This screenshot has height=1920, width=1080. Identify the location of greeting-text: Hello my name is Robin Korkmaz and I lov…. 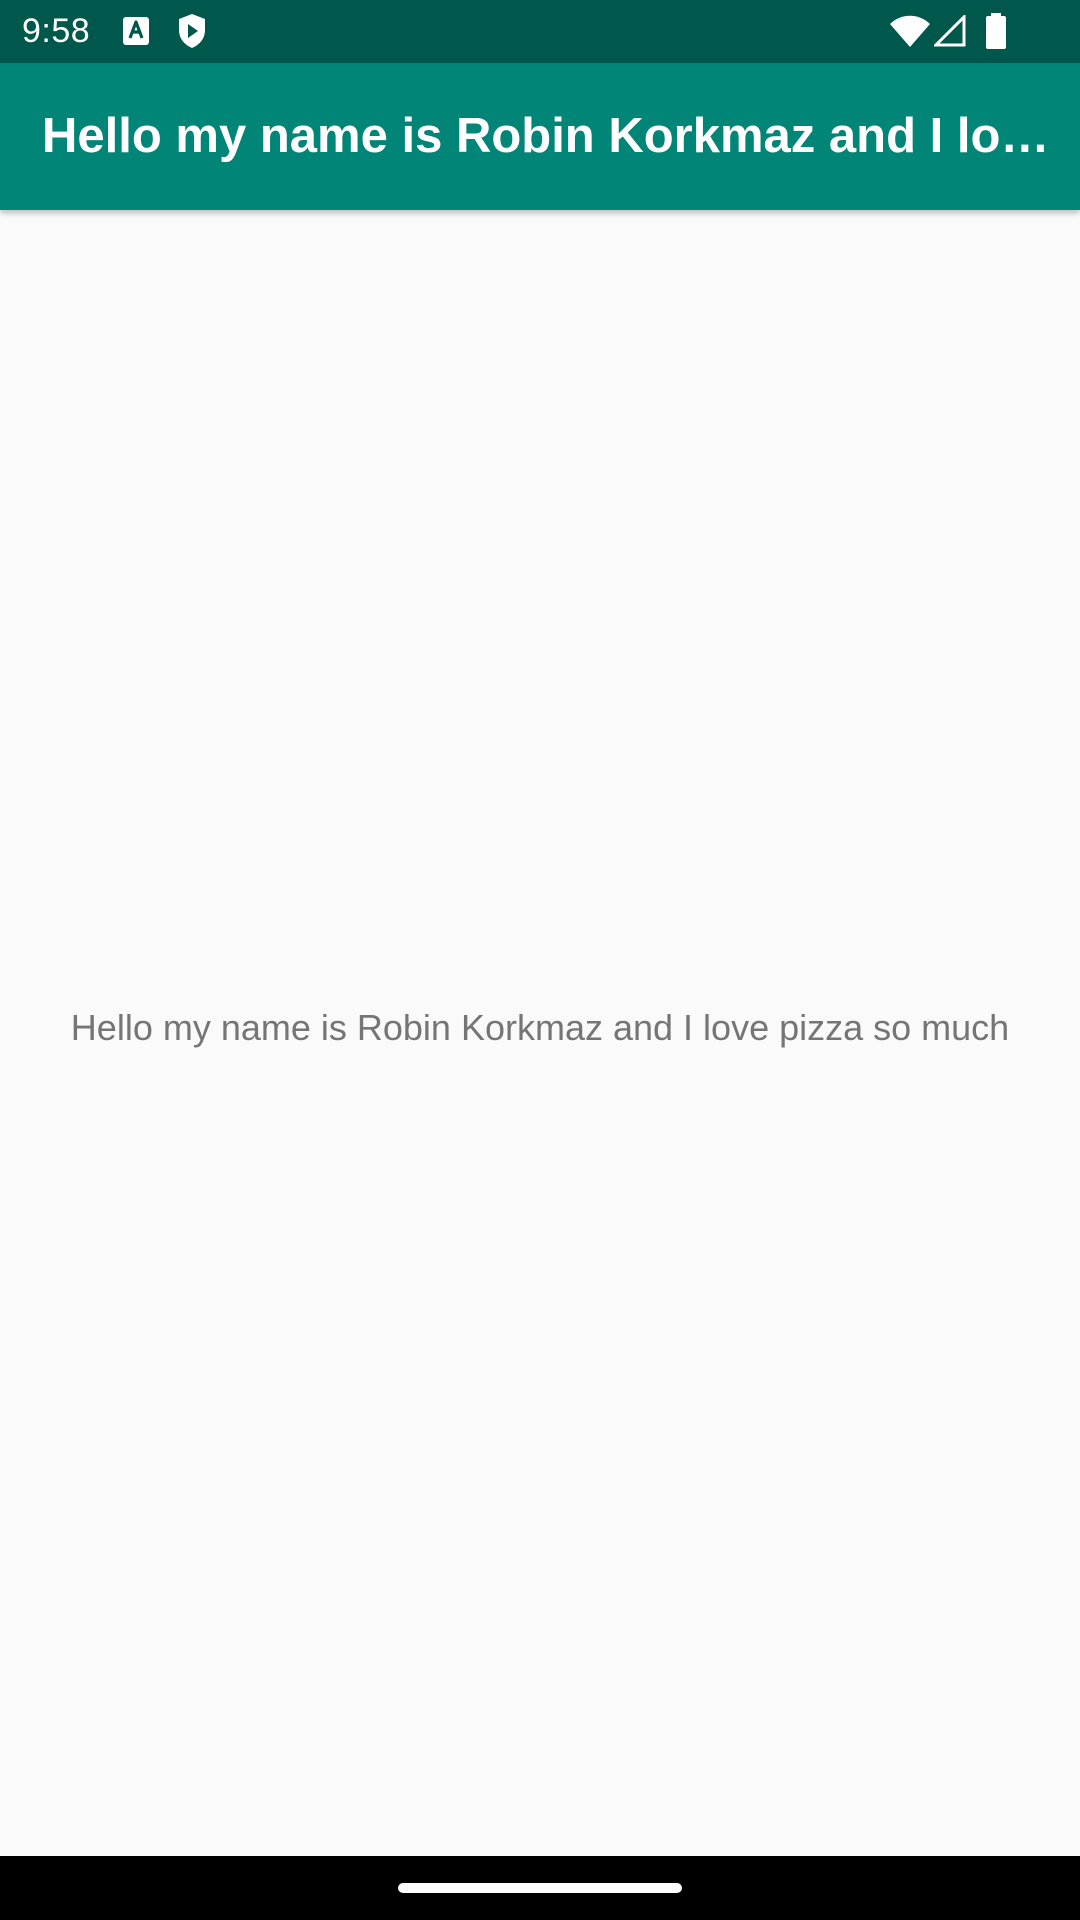
(540, 1027).